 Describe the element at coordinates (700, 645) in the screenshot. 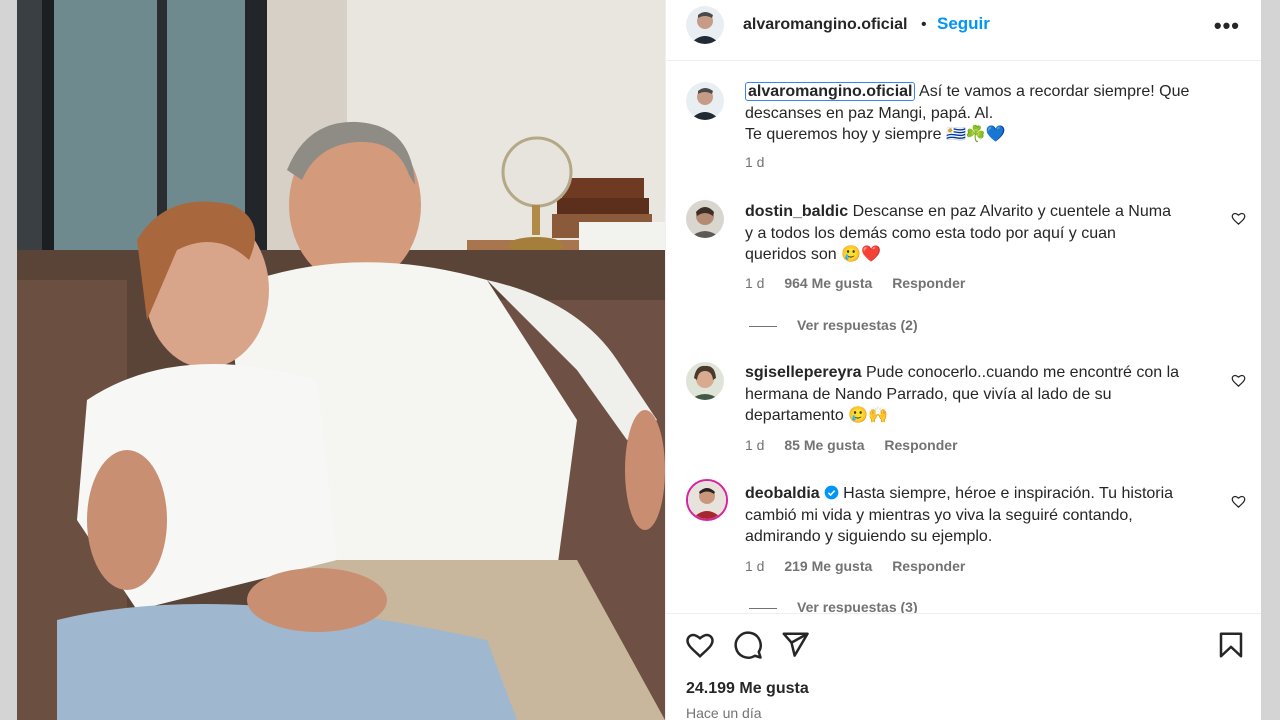

I see `heart-icon` at that location.